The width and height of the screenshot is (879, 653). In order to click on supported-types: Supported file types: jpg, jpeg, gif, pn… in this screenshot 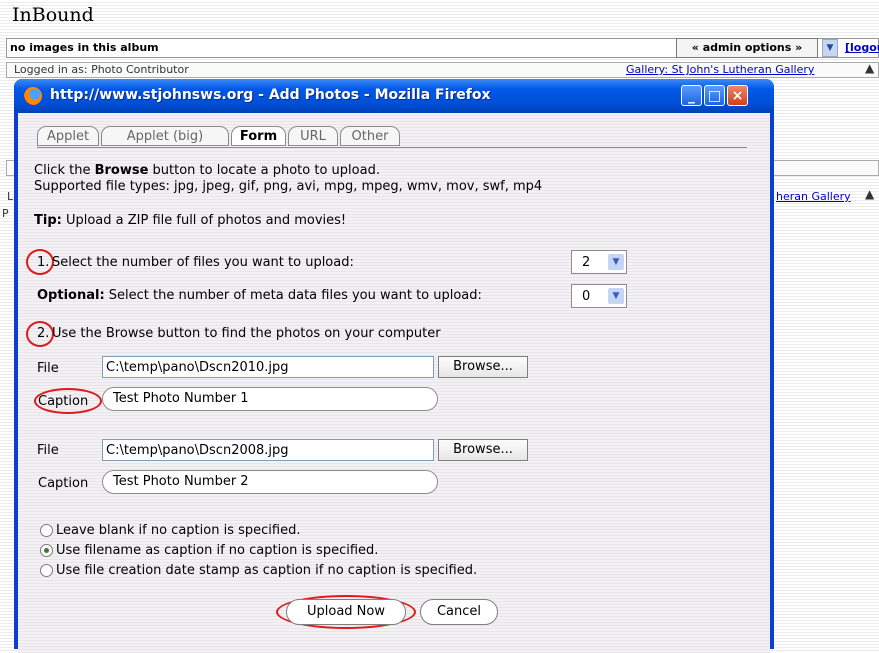, I will do `click(288, 186)`.